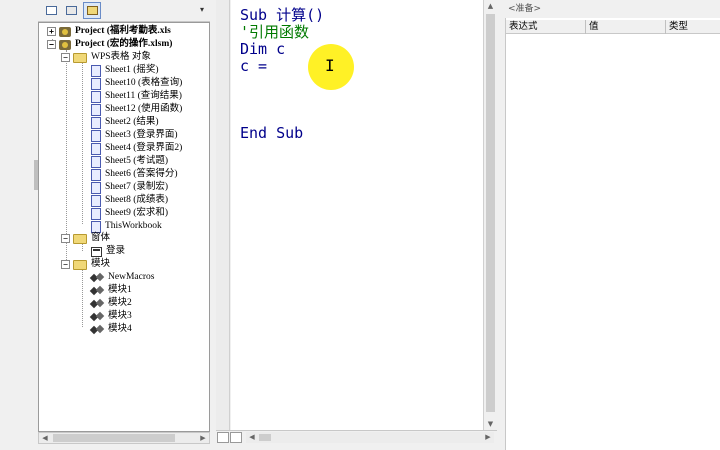 The height and width of the screenshot is (450, 720). I want to click on tree-item-module: 模块3, so click(111, 316).